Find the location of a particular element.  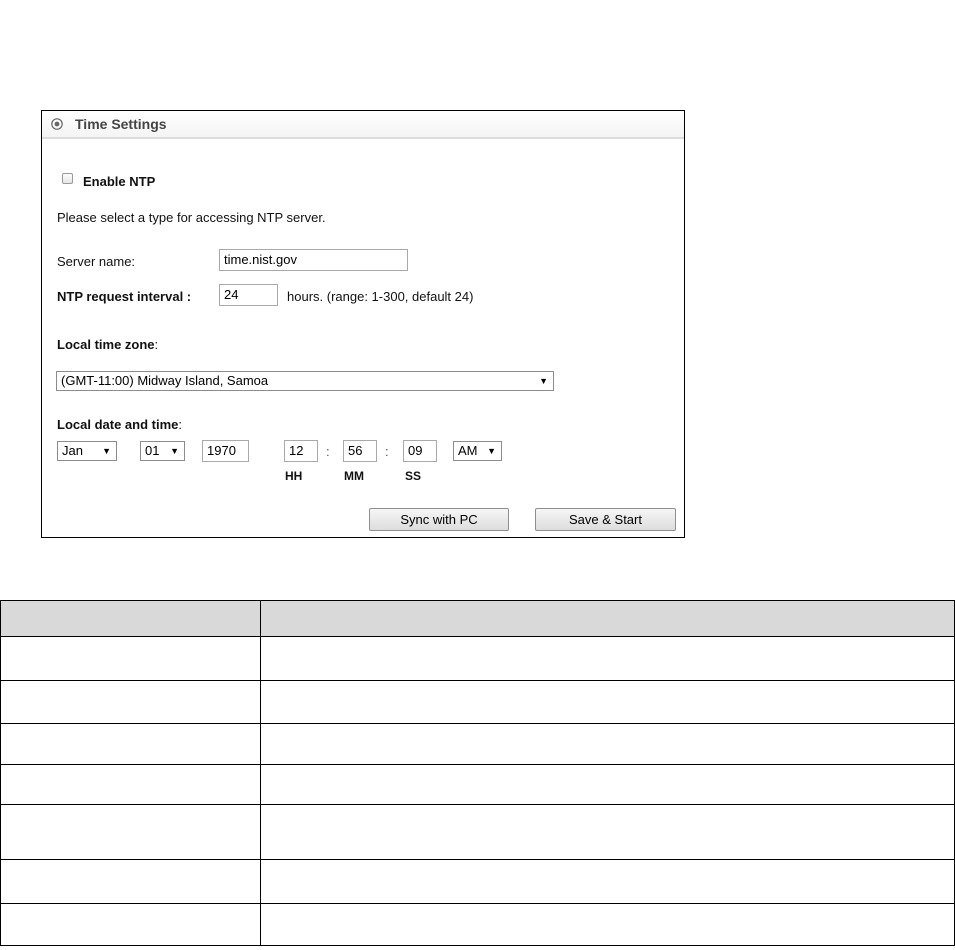

ntp-interval-label: NTP request interval : is located at coordinates (124, 296).